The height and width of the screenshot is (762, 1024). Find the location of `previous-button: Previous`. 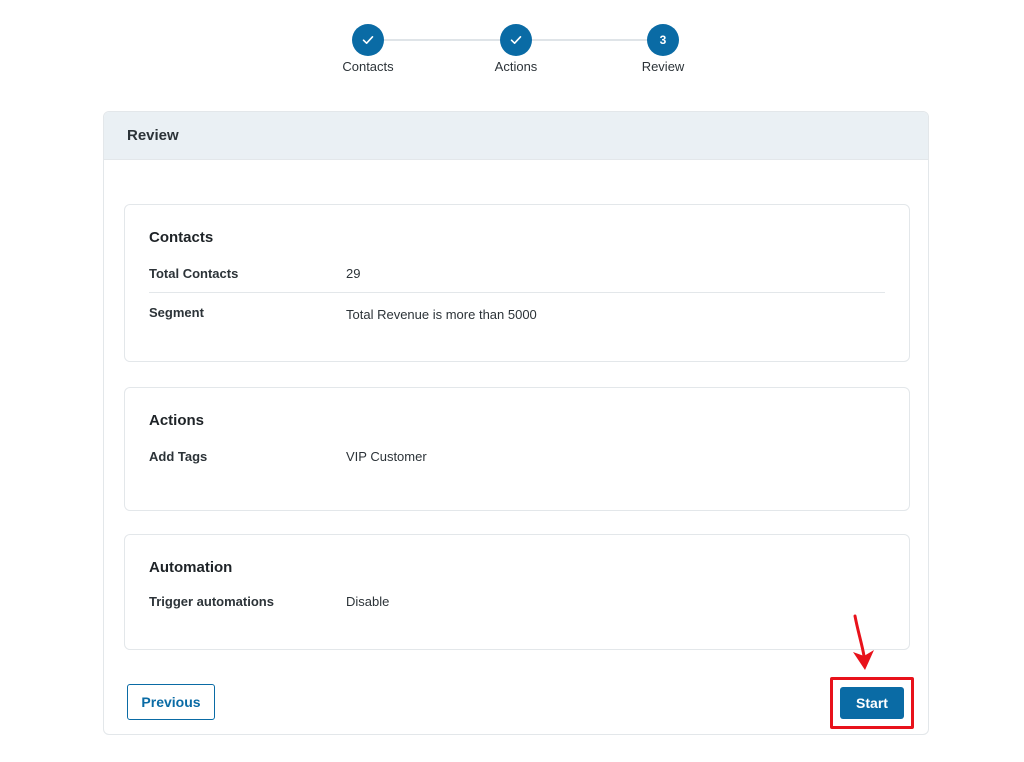

previous-button: Previous is located at coordinates (171, 702).